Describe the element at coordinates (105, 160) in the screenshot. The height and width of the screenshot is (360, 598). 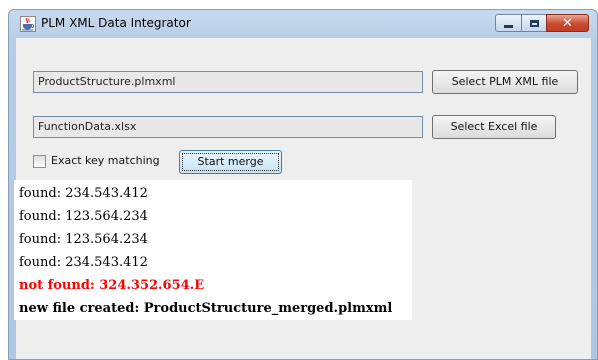
I see `exact-key-matching-label: Exact key matching` at that location.